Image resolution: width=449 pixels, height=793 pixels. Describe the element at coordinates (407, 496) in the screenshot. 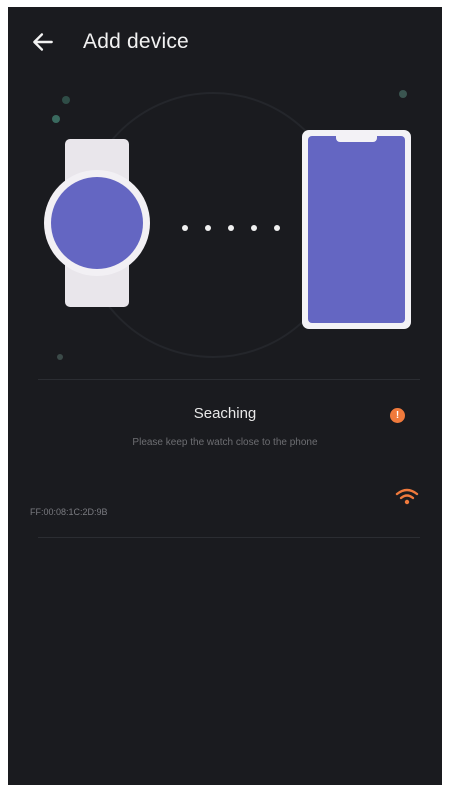

I see `wifi-signal-icon` at that location.